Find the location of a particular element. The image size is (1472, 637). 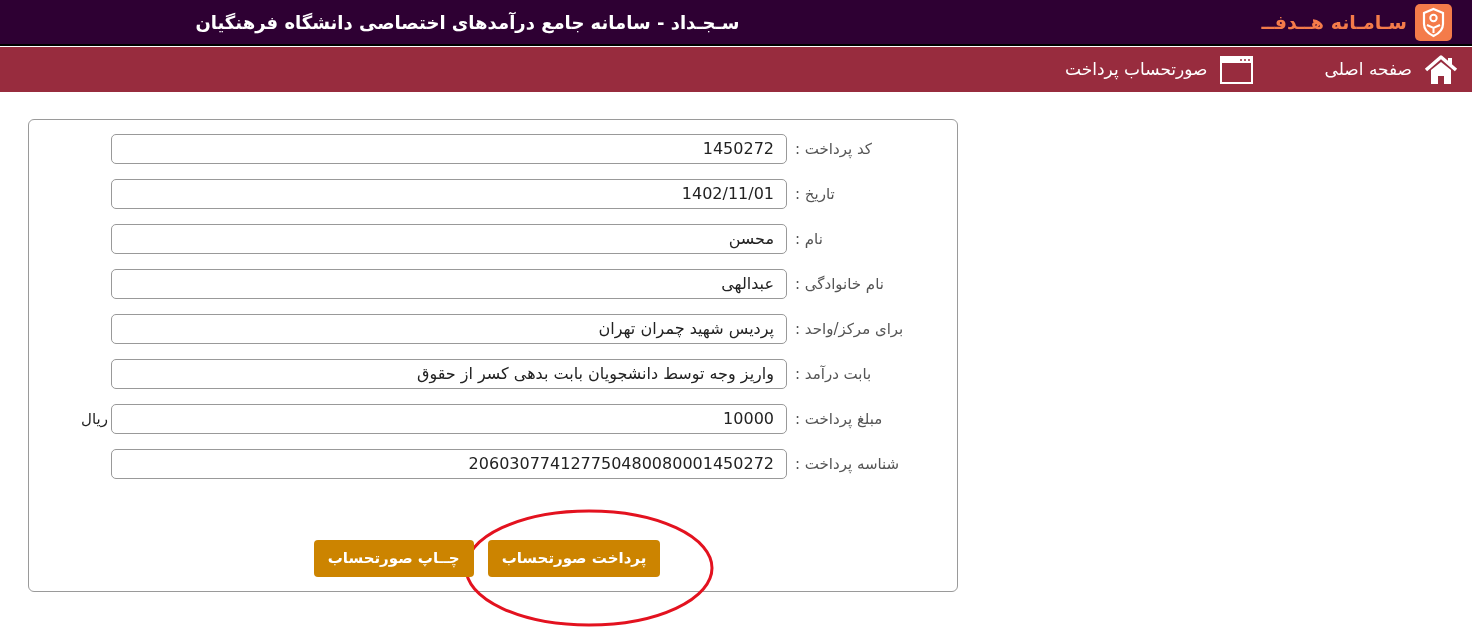

field-label: برای مرکز/واحد : is located at coordinates (850, 329).